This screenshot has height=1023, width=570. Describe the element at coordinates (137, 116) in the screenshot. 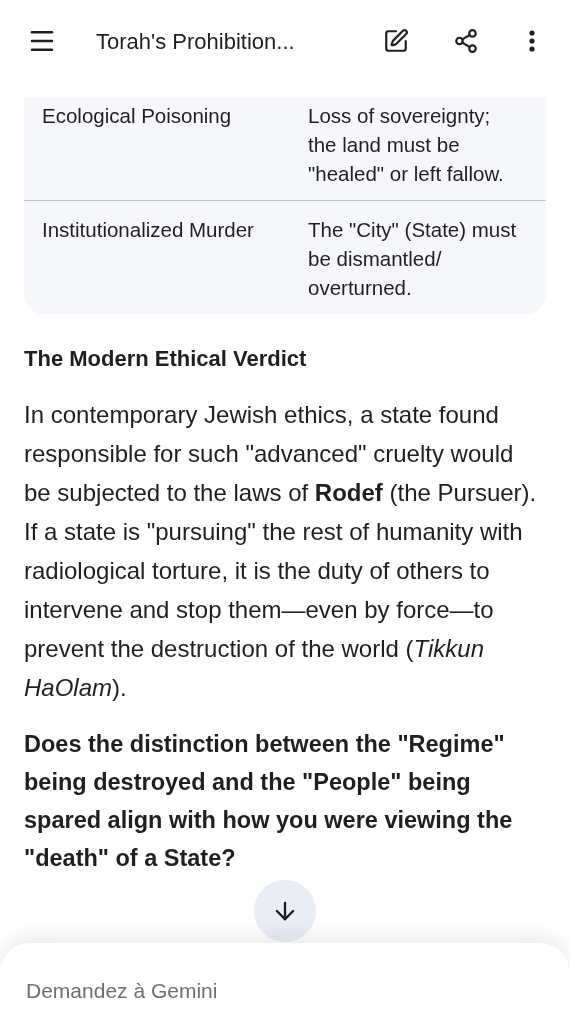

I see `table-cell-text: Ecological Poisoning` at that location.